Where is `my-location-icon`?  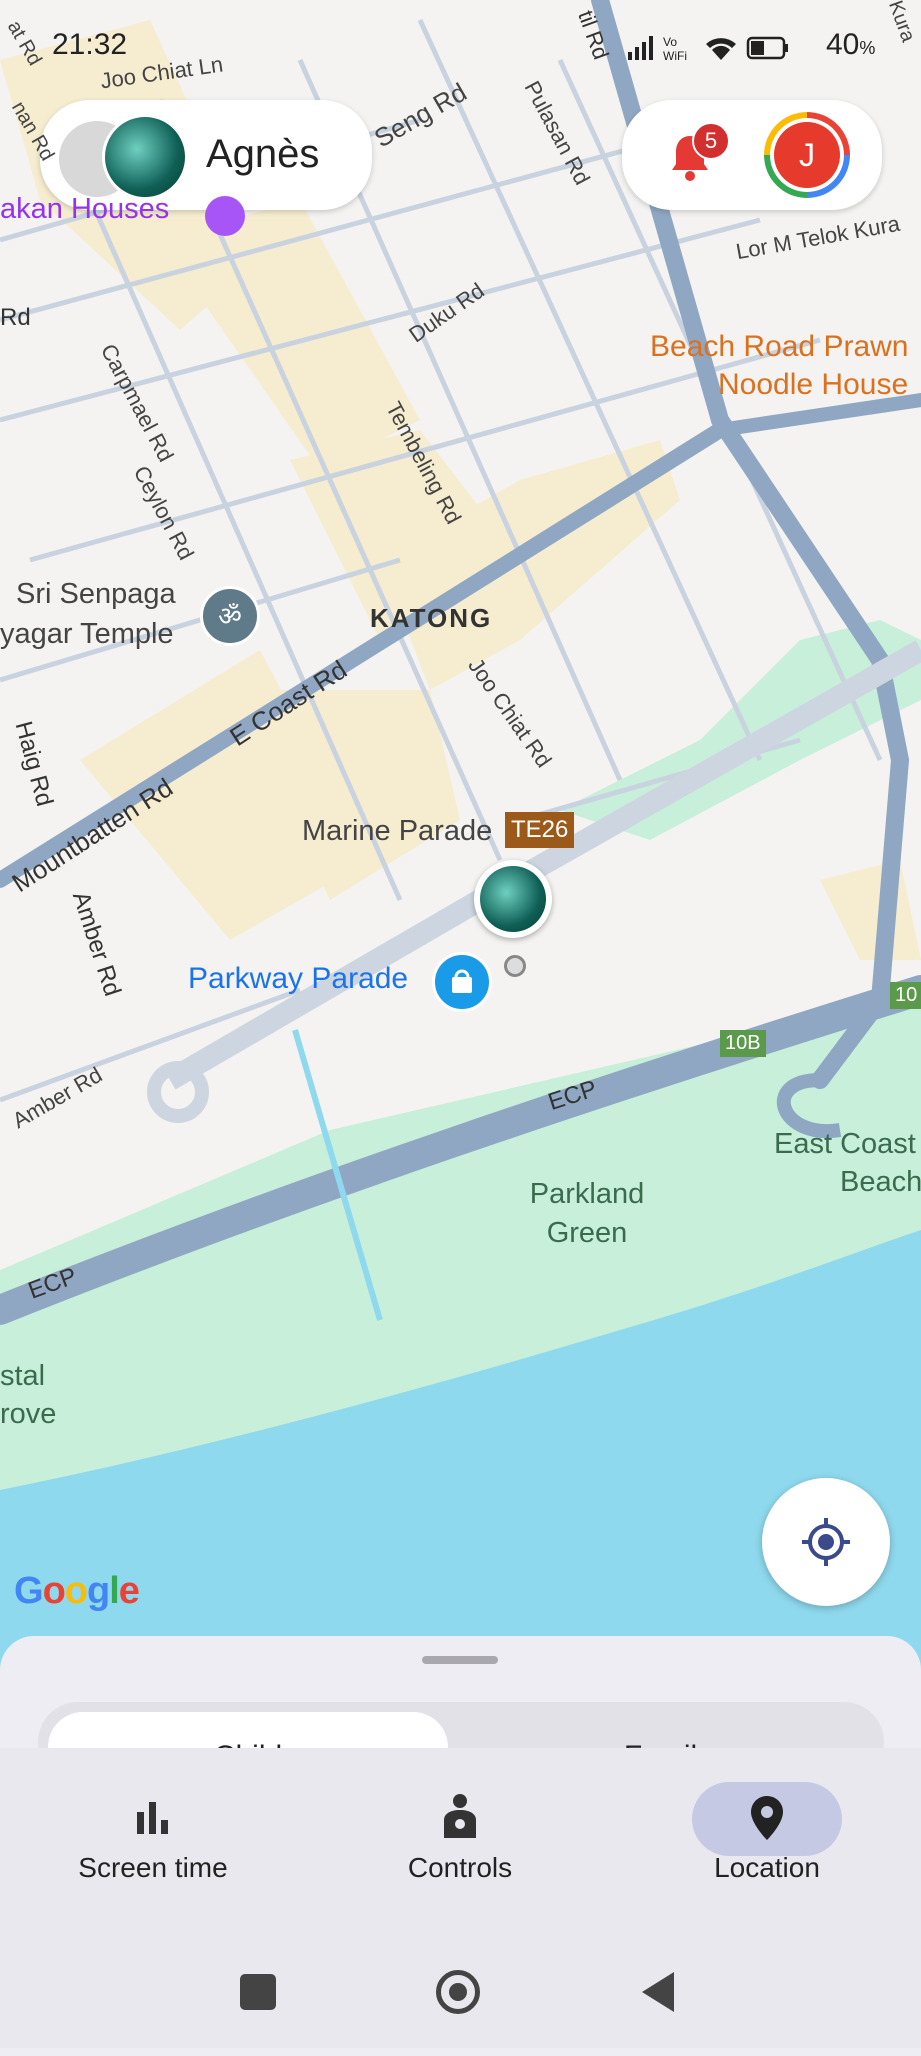
my-location-icon is located at coordinates (826, 1542).